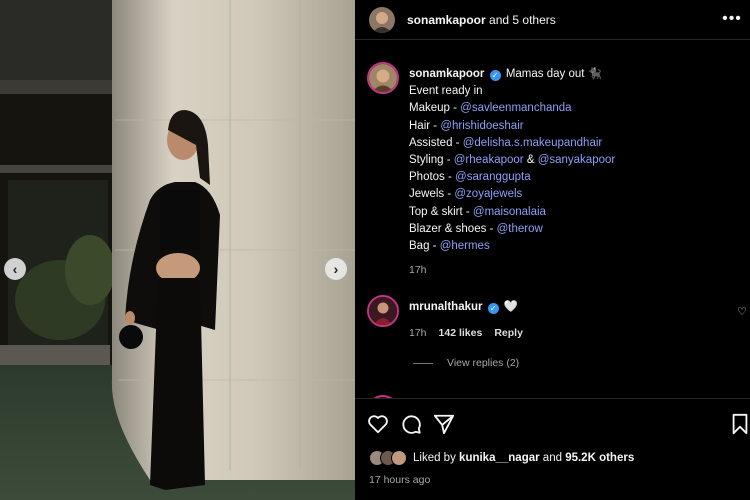  I want to click on caption-line: Top & skirt - @maisonalaia, so click(477, 211).